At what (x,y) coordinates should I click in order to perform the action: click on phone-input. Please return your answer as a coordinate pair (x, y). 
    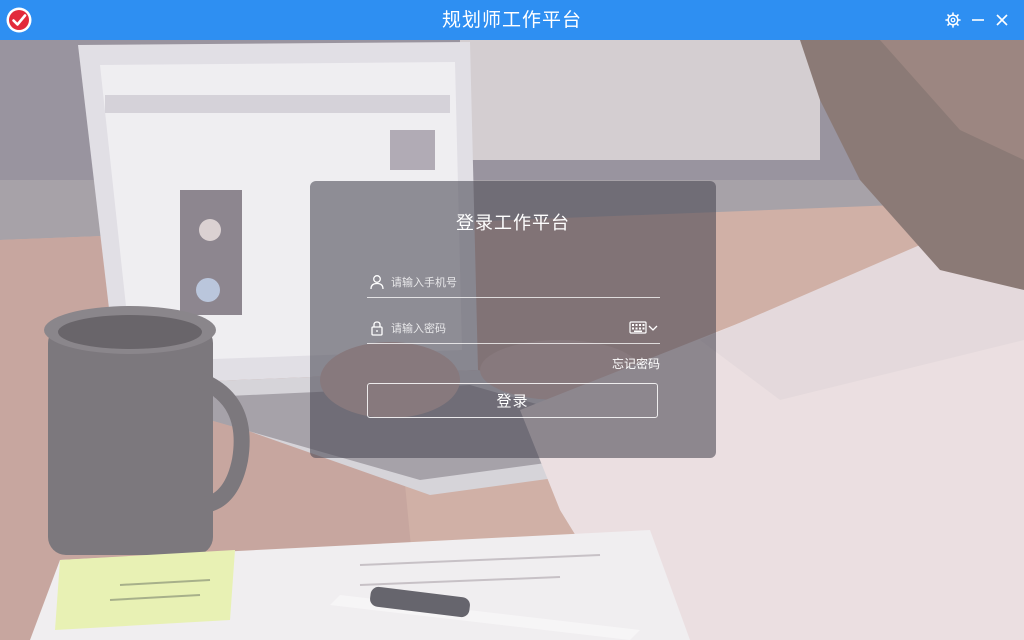
    Looking at the image, I should click on (506, 282).